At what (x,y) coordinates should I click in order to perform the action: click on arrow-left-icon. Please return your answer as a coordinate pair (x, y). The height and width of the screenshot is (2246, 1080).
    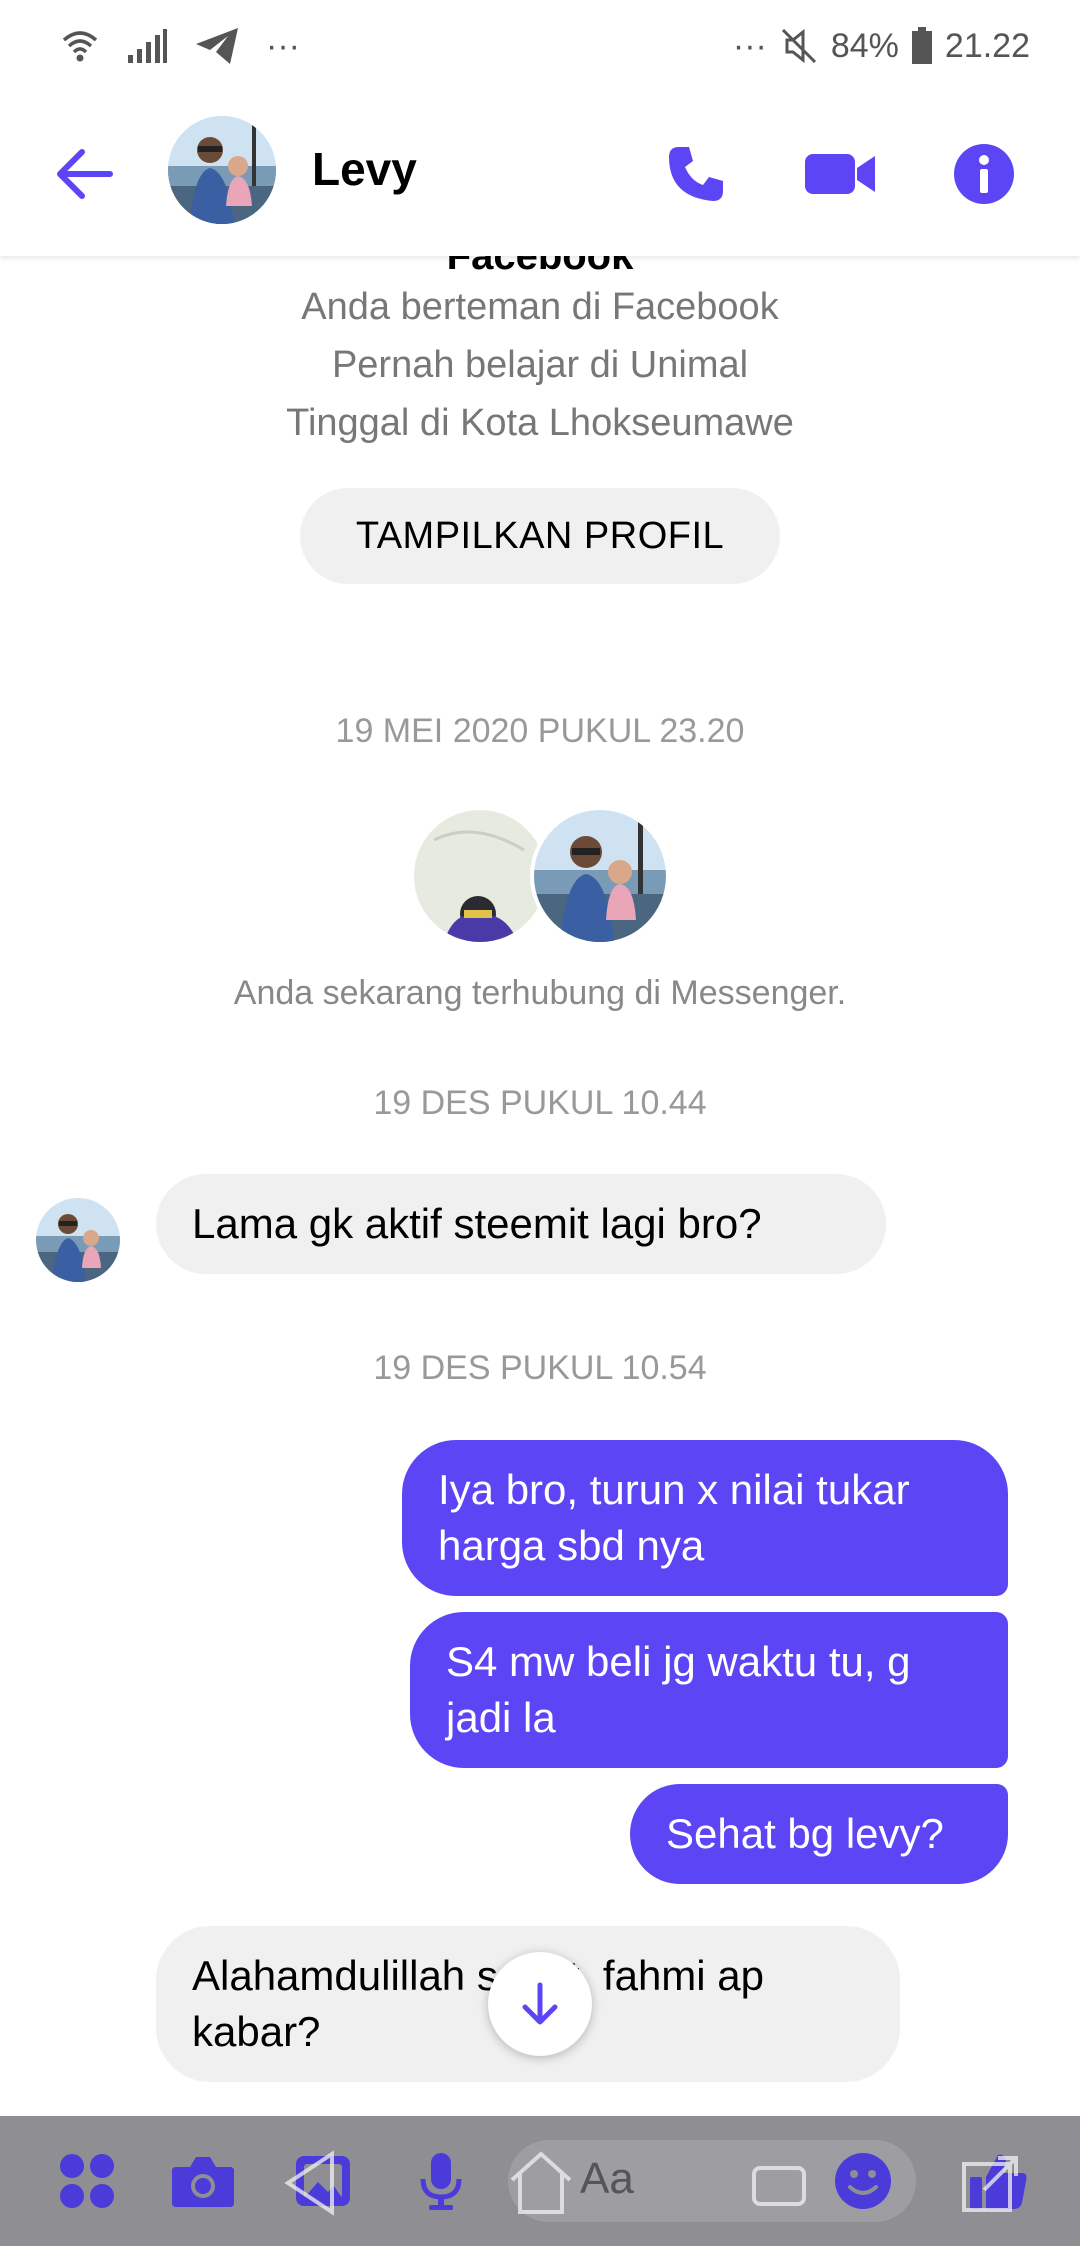
    Looking at the image, I should click on (85, 174).